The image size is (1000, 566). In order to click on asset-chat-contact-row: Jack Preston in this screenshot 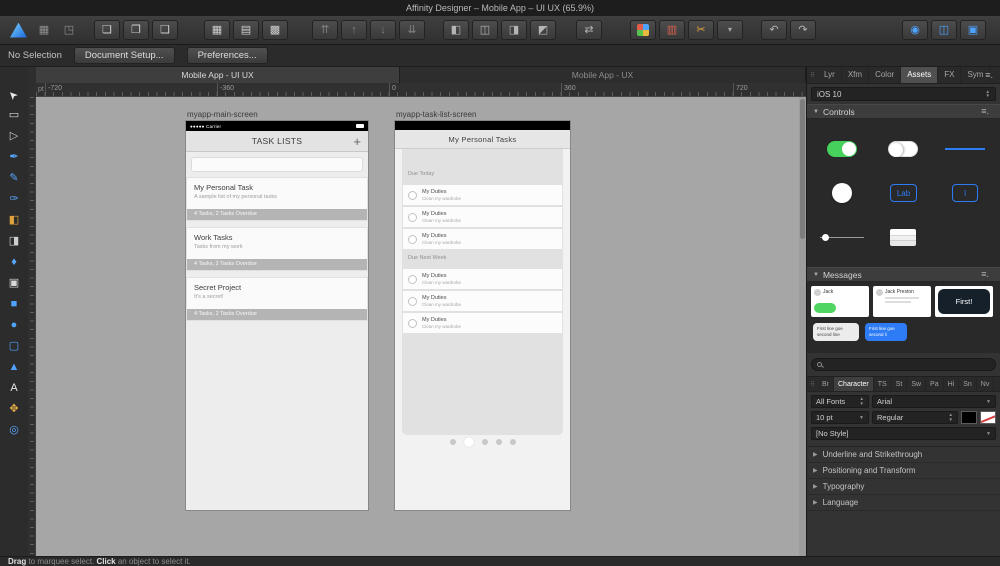, I will do `click(902, 301)`.